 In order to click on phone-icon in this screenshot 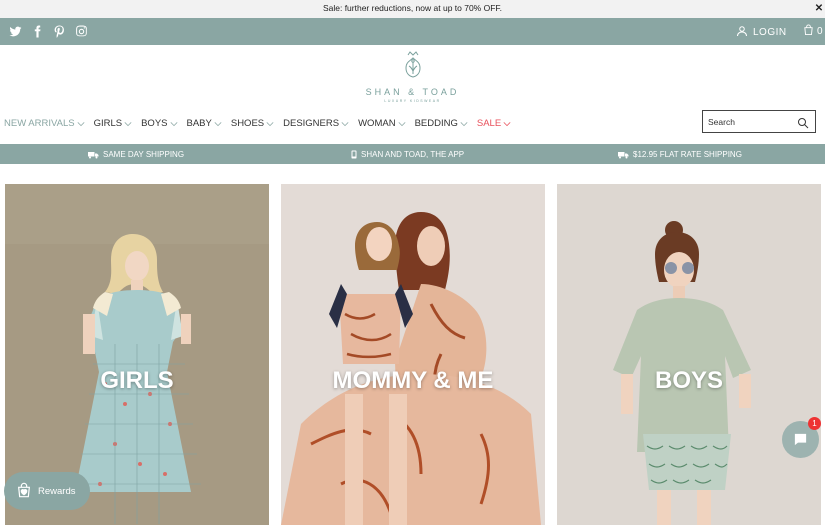, I will do `click(354, 154)`.